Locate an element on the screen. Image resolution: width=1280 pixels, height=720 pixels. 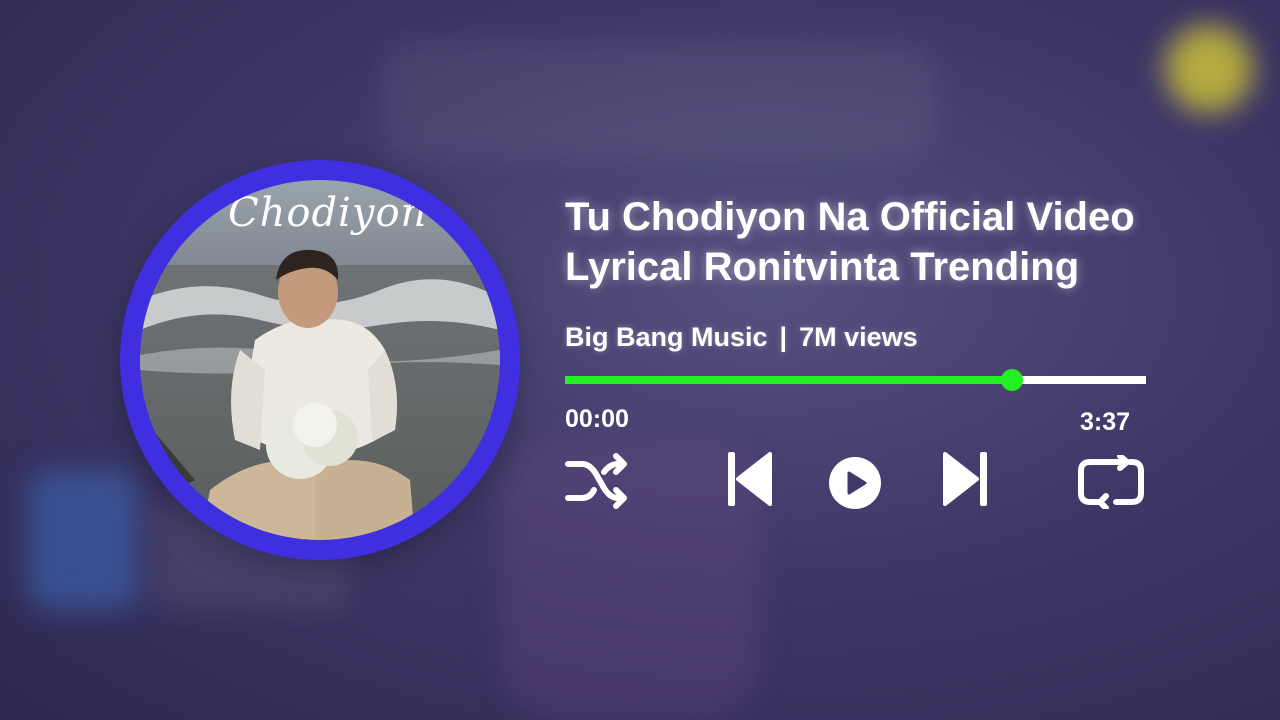
track-meta: Big Bang Music | 7M views is located at coordinates (741, 337).